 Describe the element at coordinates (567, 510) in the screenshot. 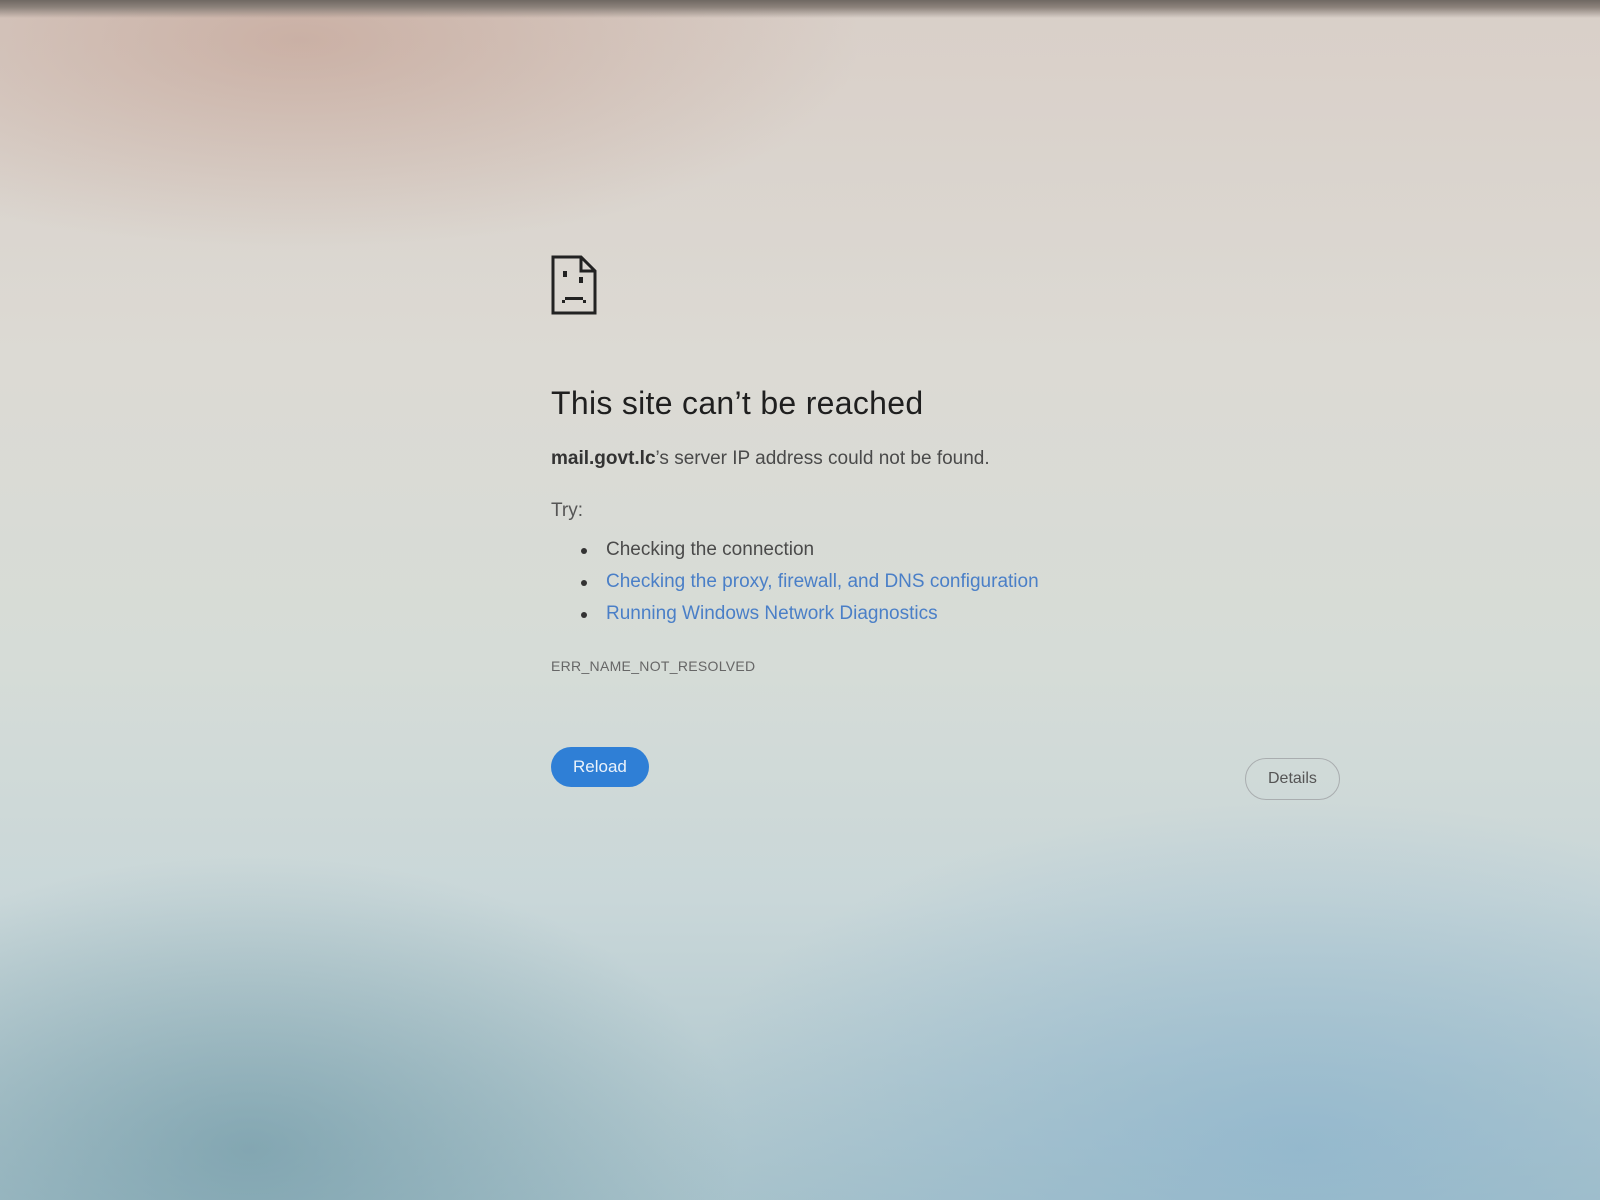

I see `try-label: Try:` at that location.